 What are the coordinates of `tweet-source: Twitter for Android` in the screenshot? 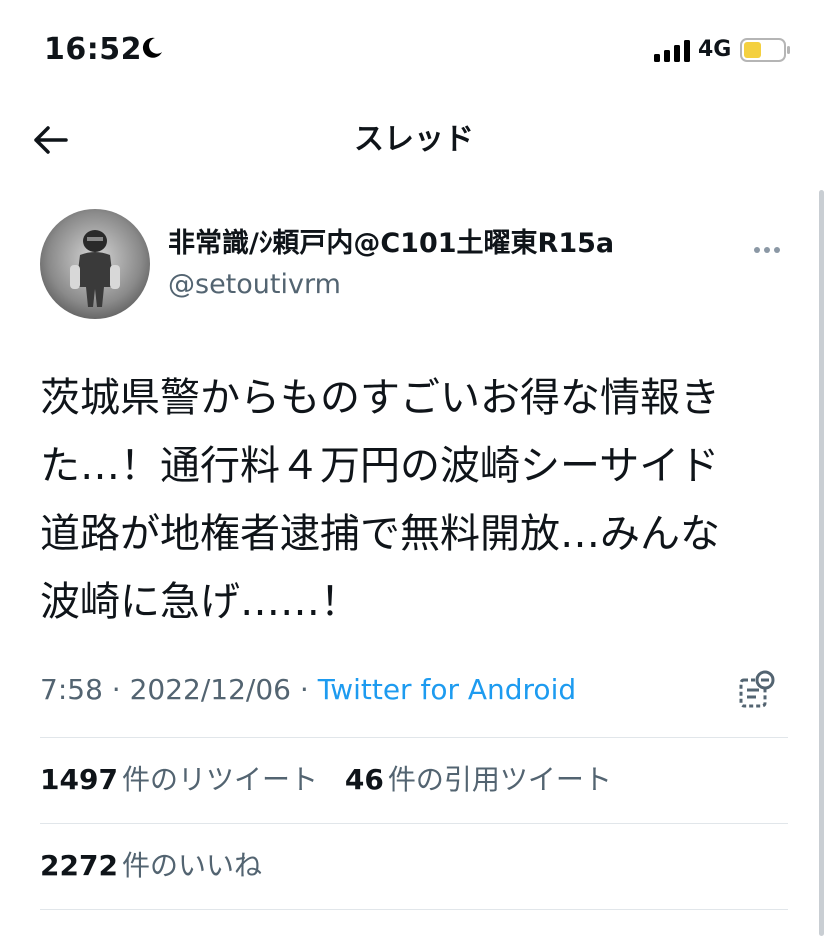 It's located at (447, 689).